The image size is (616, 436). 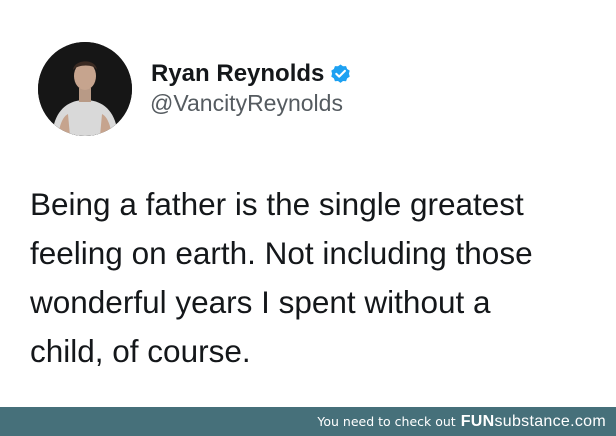 I want to click on watermark-brand-light: substance.com, so click(x=550, y=421).